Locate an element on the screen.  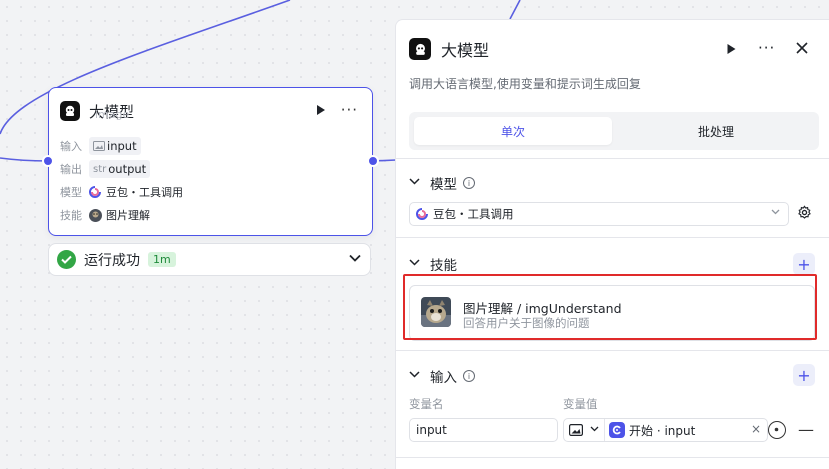
node-tooltip: image is located at coordinates (112, 114).